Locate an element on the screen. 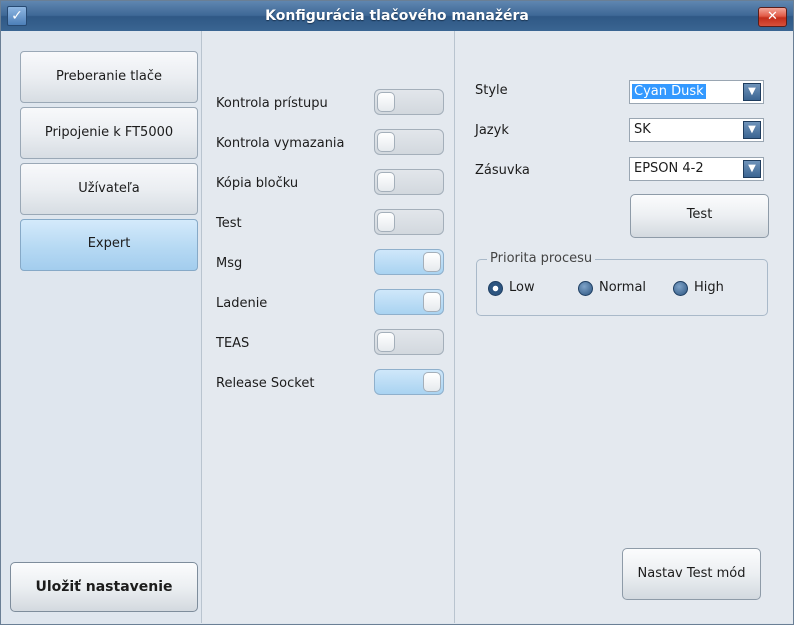  socket-value: EPSON 4-2 is located at coordinates (669, 168).